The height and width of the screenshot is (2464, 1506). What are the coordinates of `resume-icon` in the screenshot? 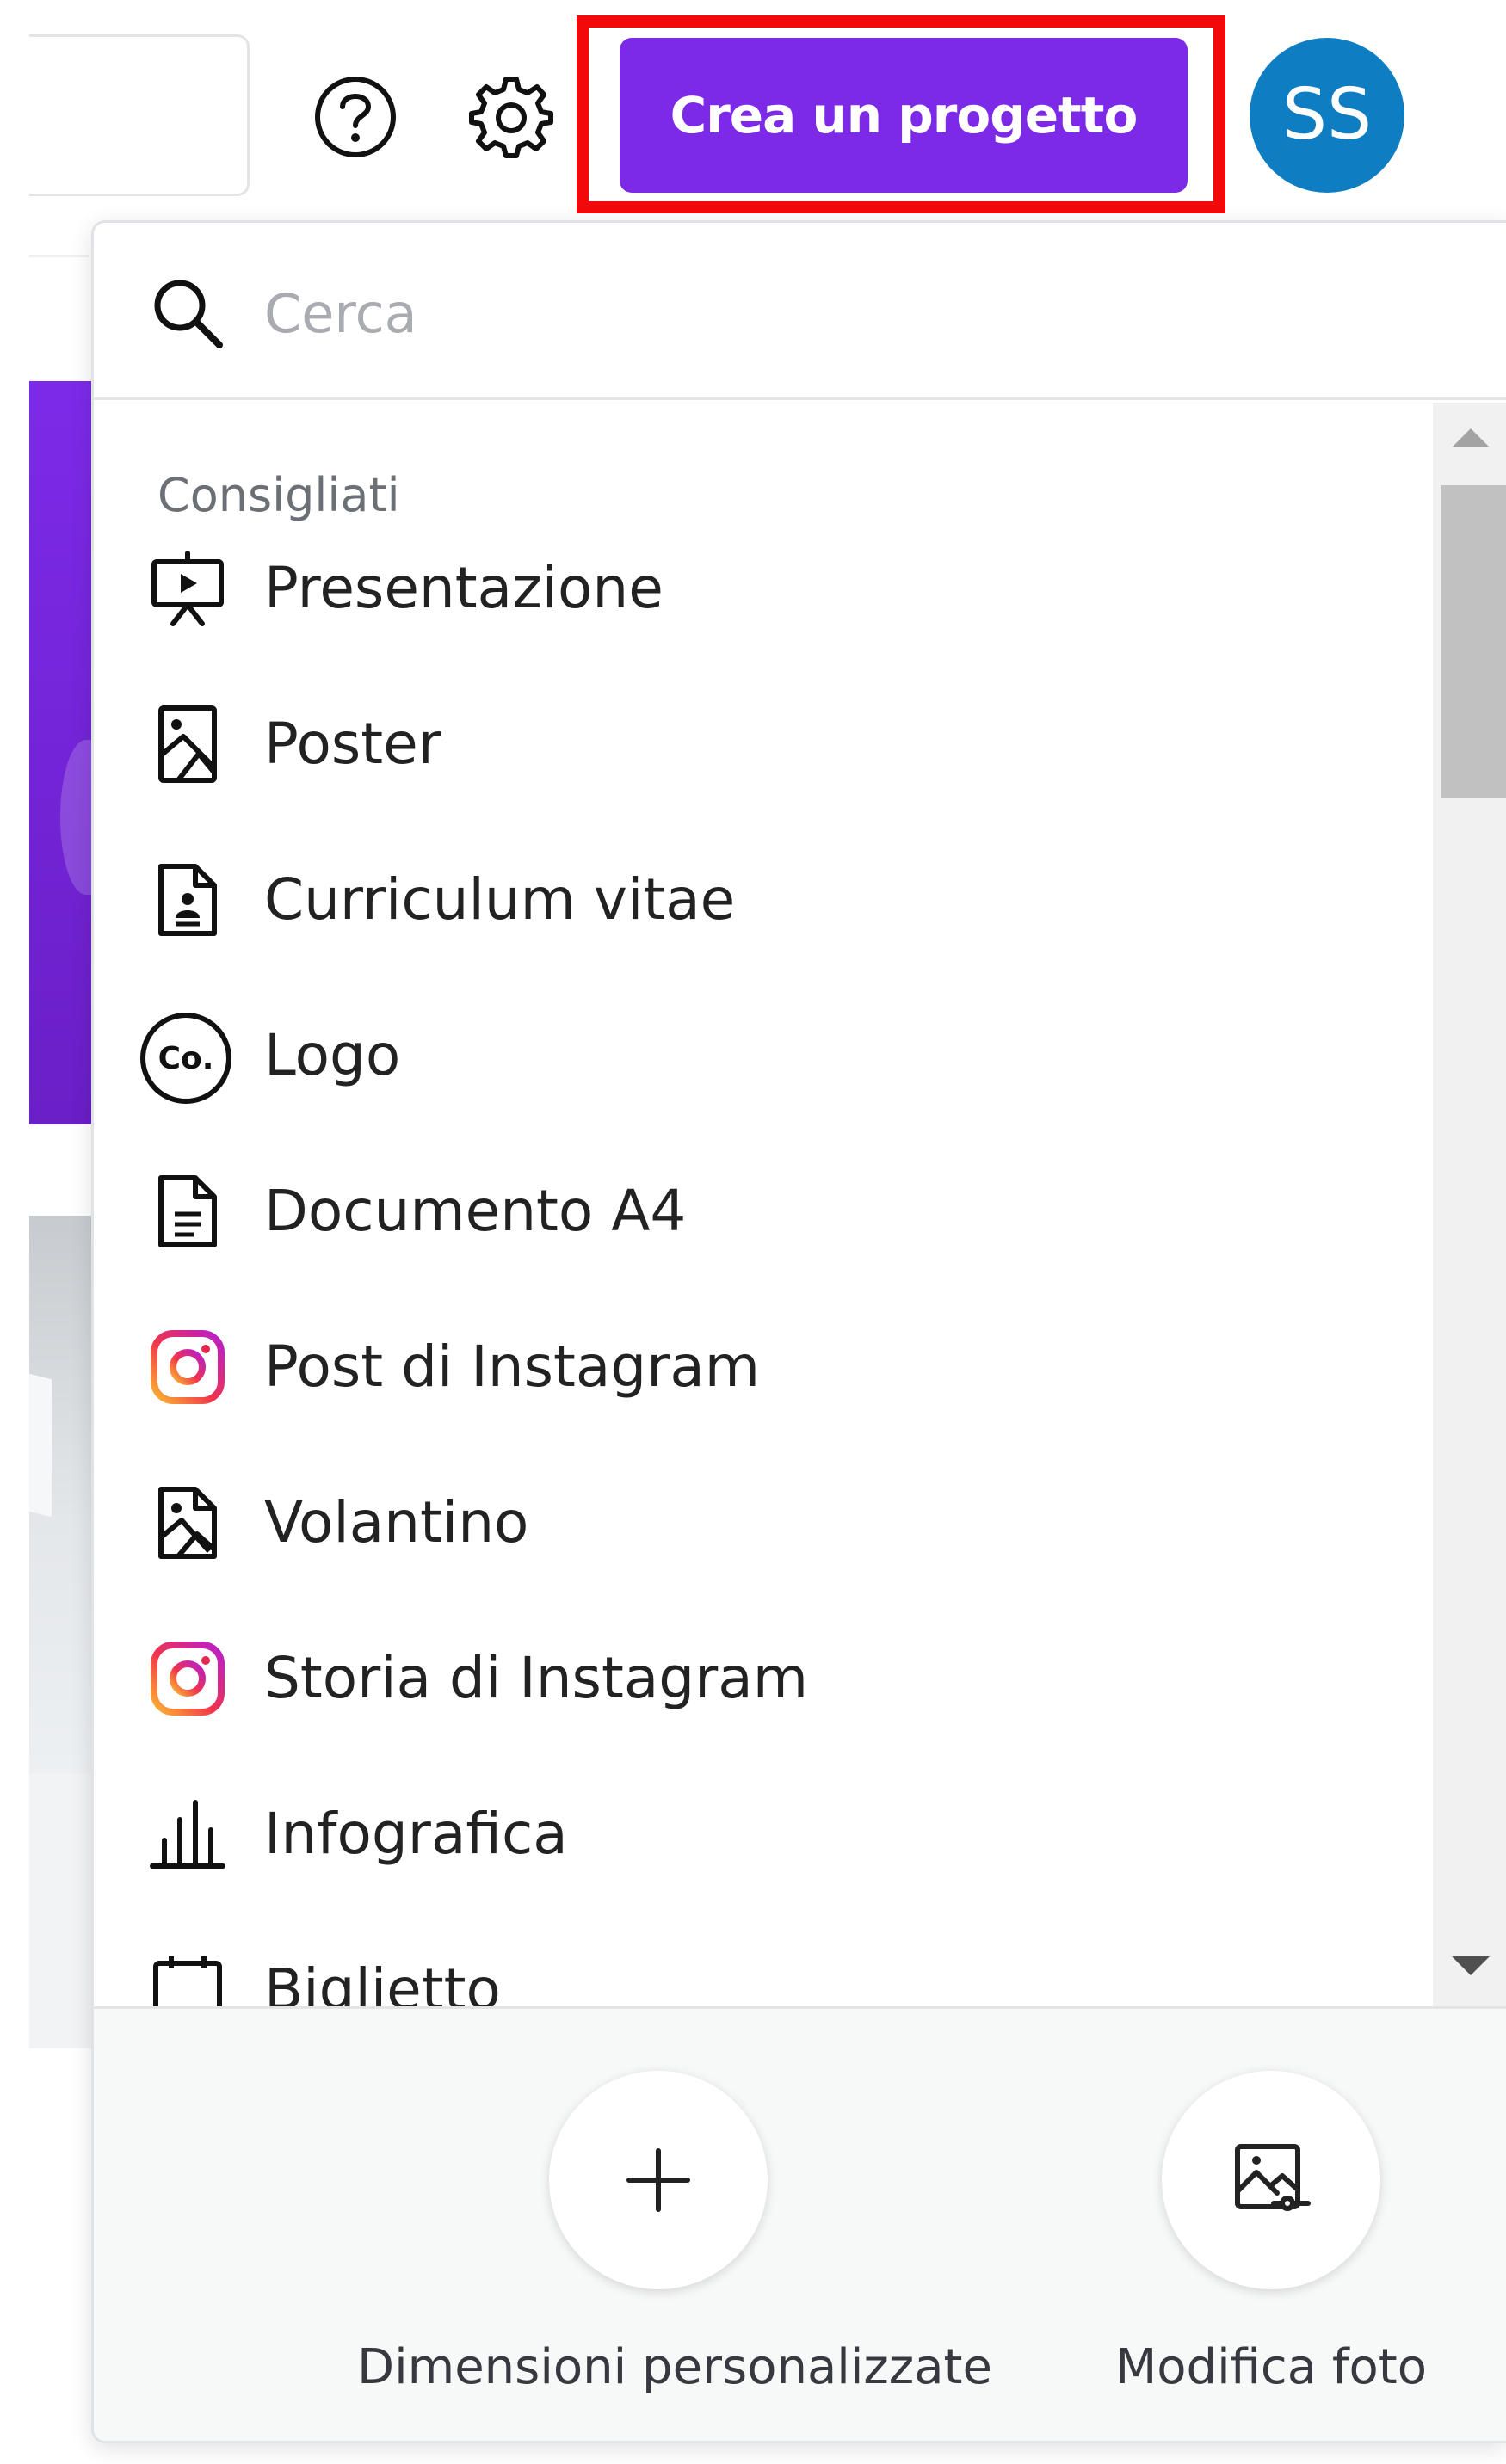 It's located at (187, 900).